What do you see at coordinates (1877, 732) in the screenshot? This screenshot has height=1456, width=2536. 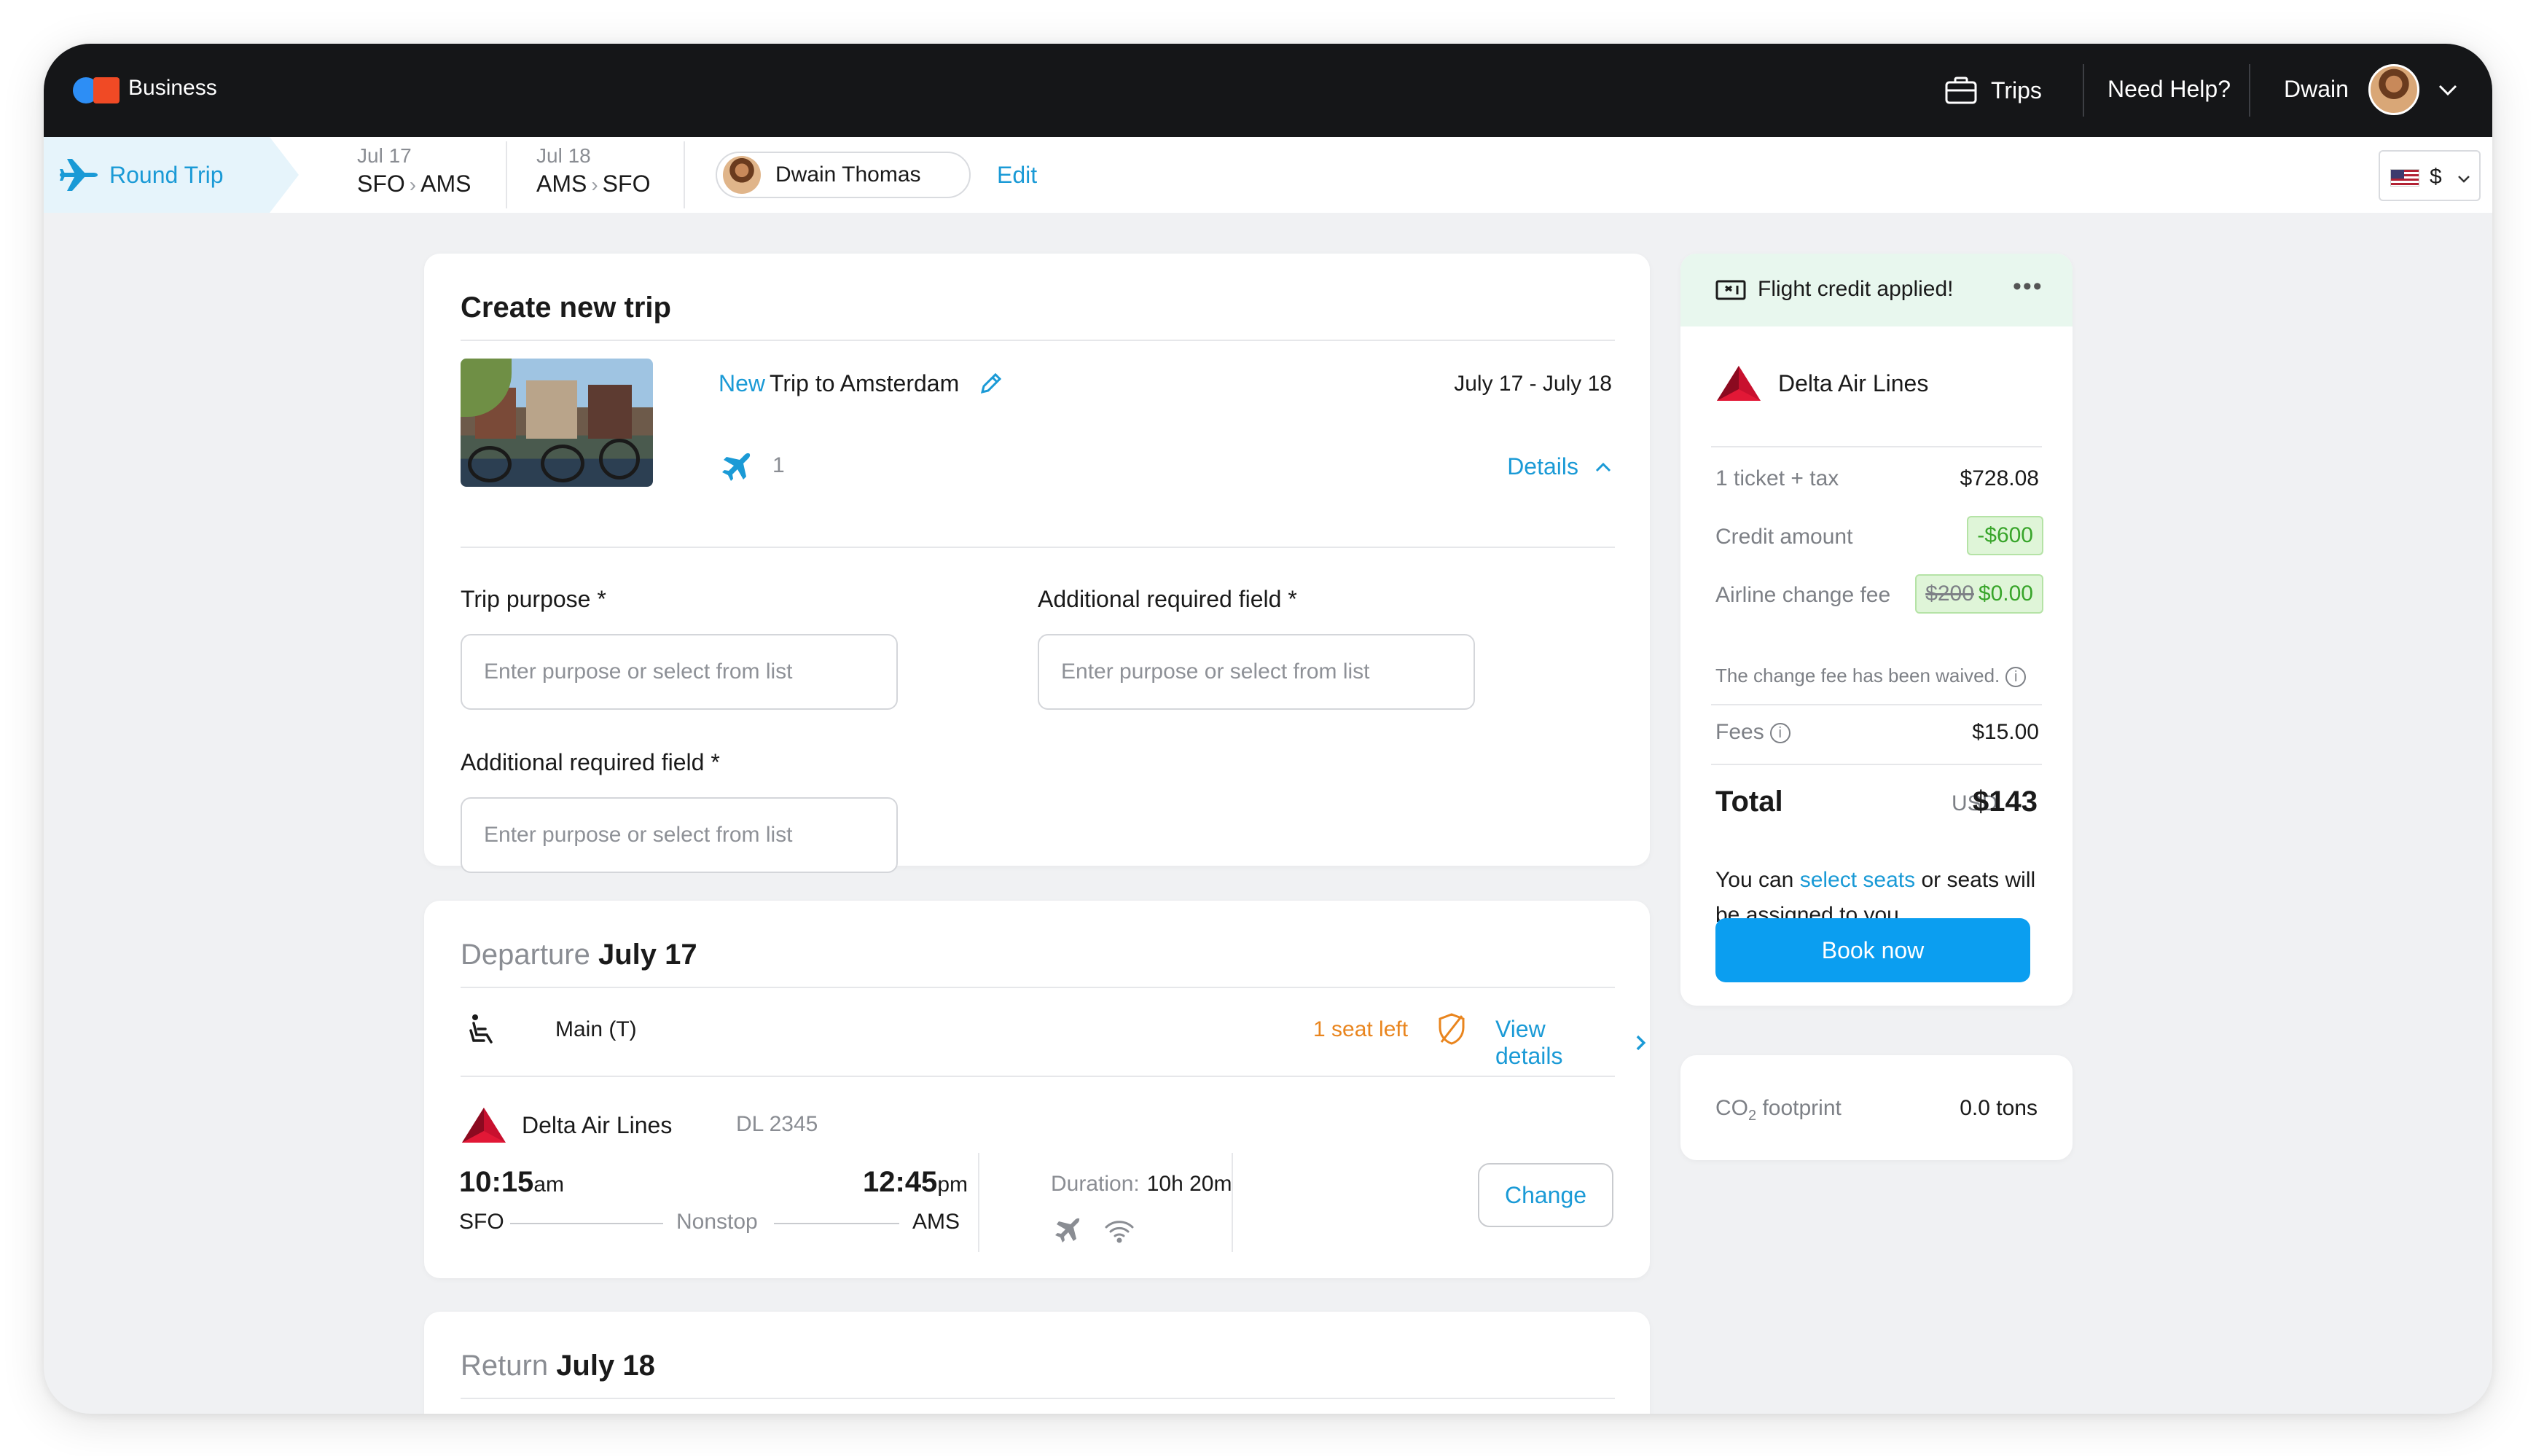 I see `fees-row: Fees i $15.00` at bounding box center [1877, 732].